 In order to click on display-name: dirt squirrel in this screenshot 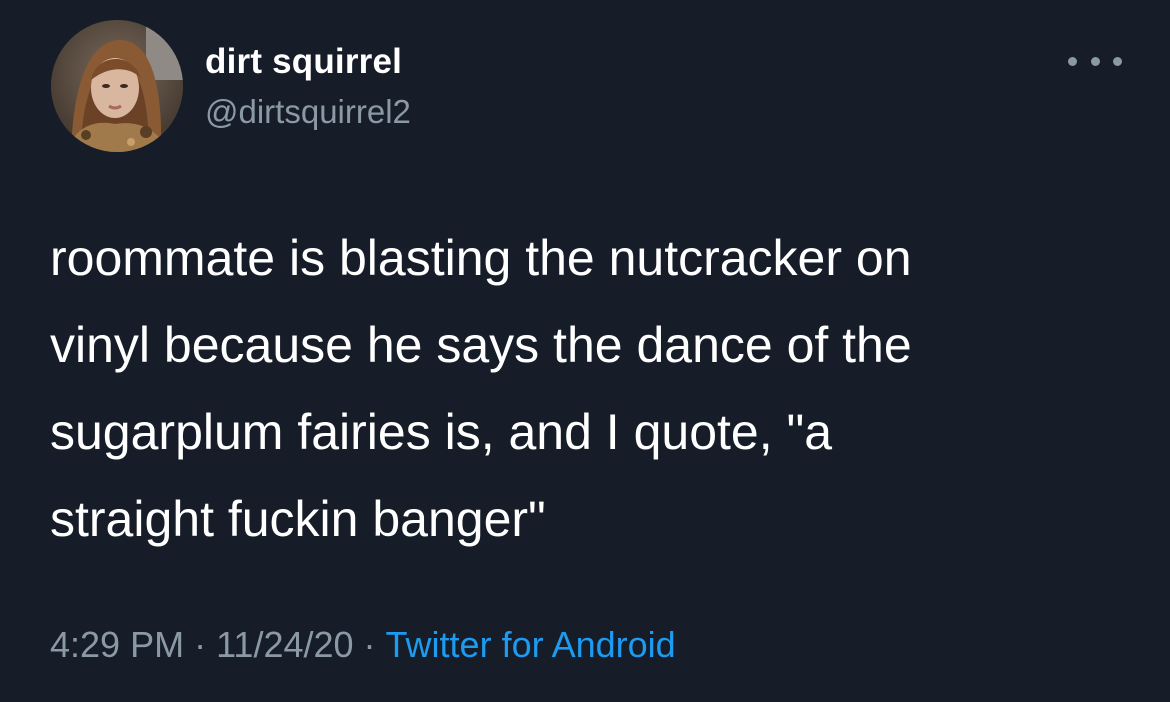, I will do `click(303, 62)`.